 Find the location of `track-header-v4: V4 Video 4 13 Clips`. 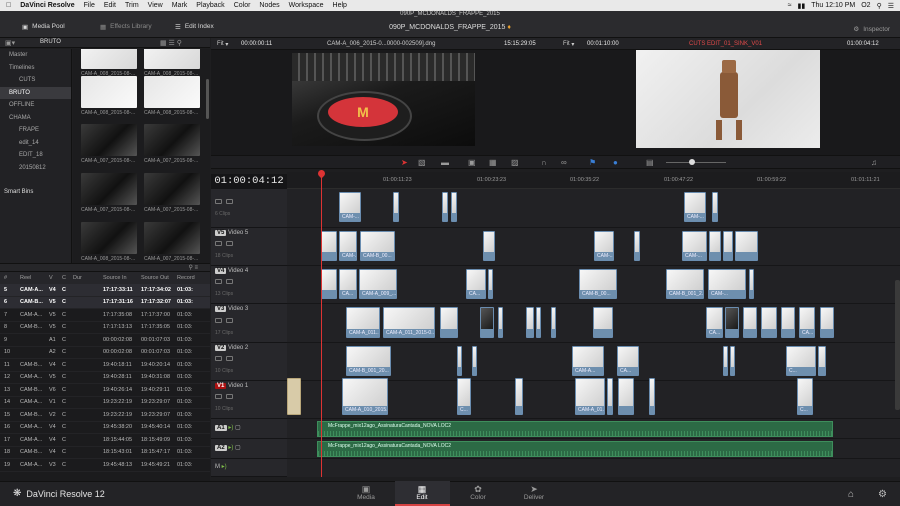

track-header-v4: V4 Video 4 13 Clips is located at coordinates (249, 285).